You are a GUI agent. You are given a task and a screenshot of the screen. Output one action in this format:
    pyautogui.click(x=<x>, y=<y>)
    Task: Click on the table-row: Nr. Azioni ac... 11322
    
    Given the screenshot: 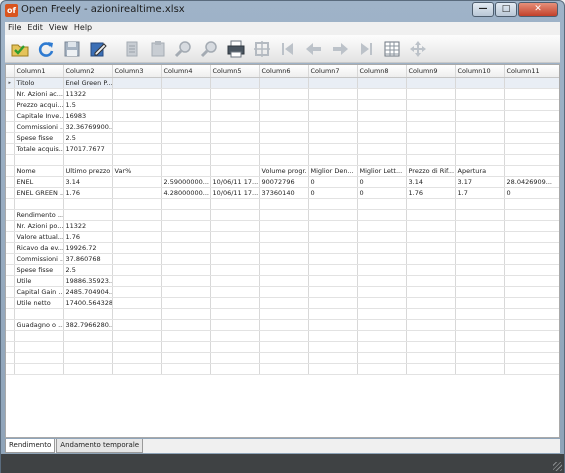 What is the action you would take?
    pyautogui.click(x=282, y=94)
    